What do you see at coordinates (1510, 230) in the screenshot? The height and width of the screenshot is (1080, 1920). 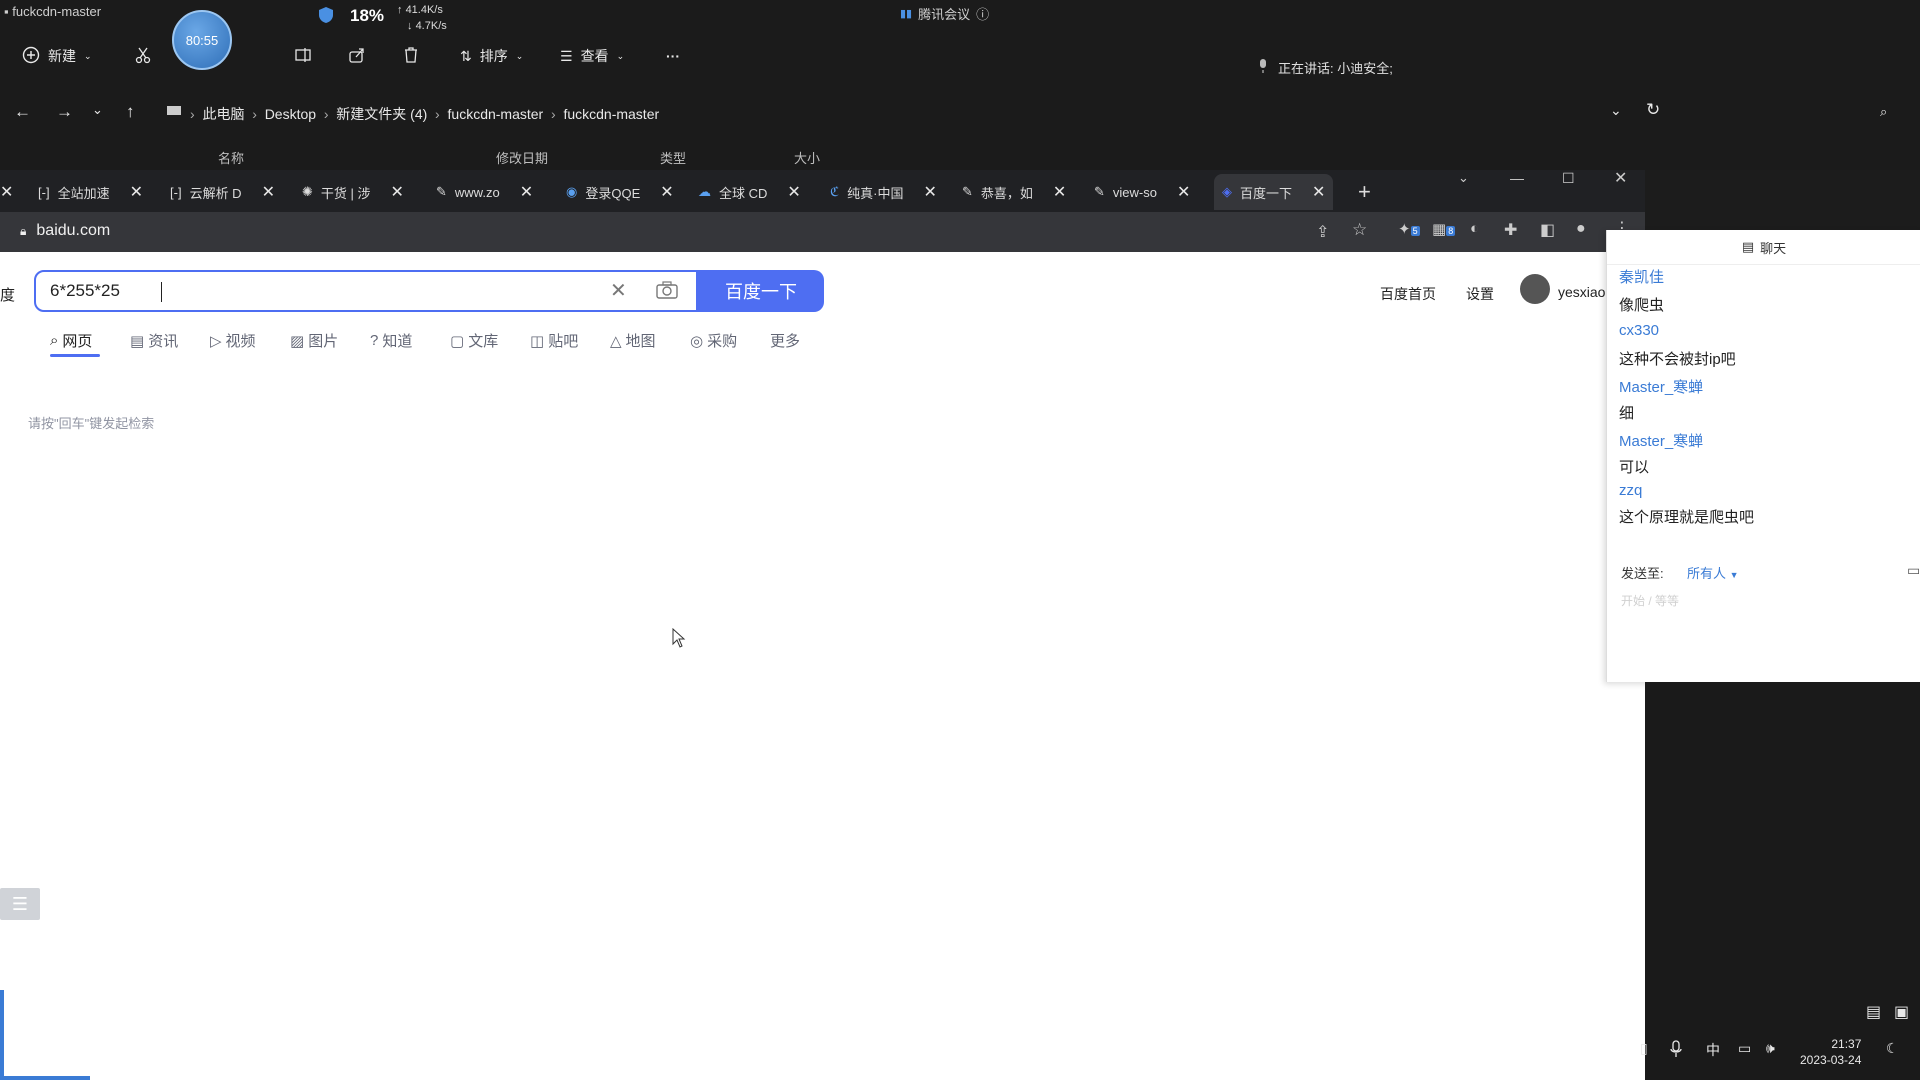 I see `puzzle-icon: ✚` at bounding box center [1510, 230].